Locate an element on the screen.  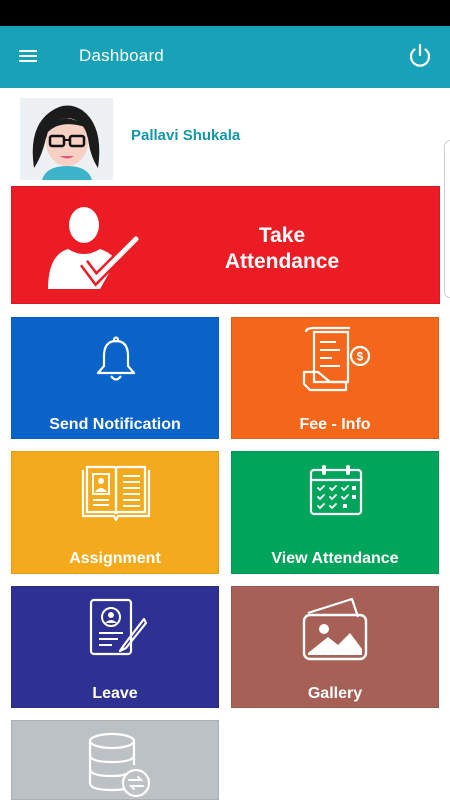
menu-icon is located at coordinates (31, 57).